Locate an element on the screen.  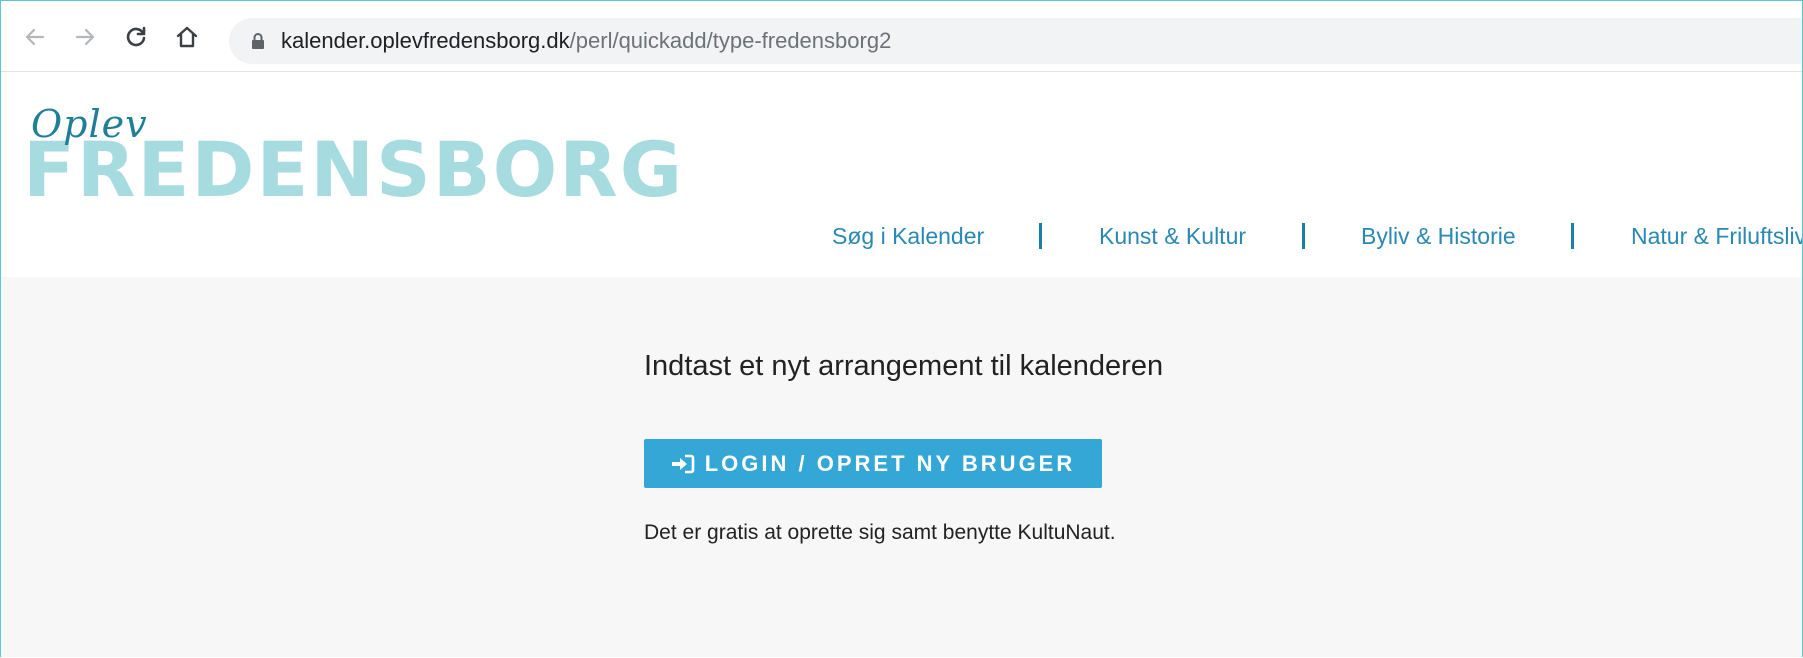
forward-arrow-icon is located at coordinates (85, 37).